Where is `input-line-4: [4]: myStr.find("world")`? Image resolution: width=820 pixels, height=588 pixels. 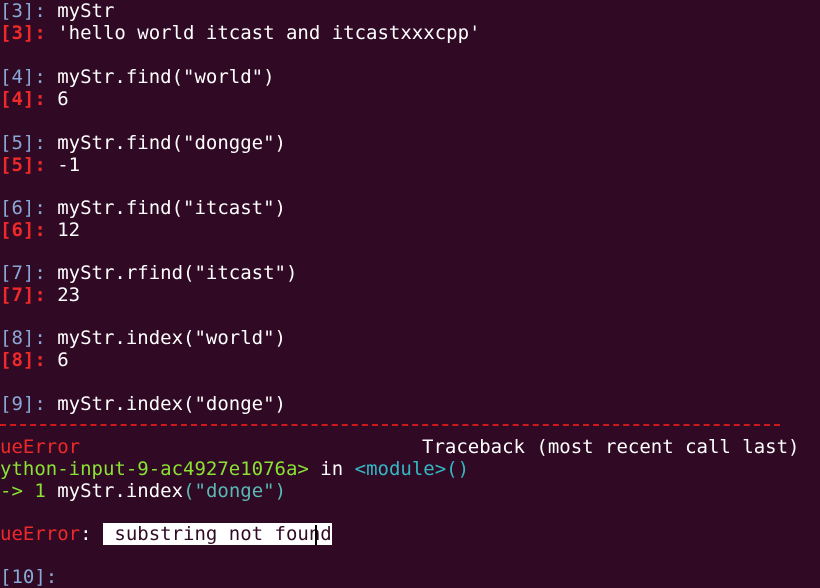 input-line-4: [4]: myStr.find("world") is located at coordinates (137, 77).